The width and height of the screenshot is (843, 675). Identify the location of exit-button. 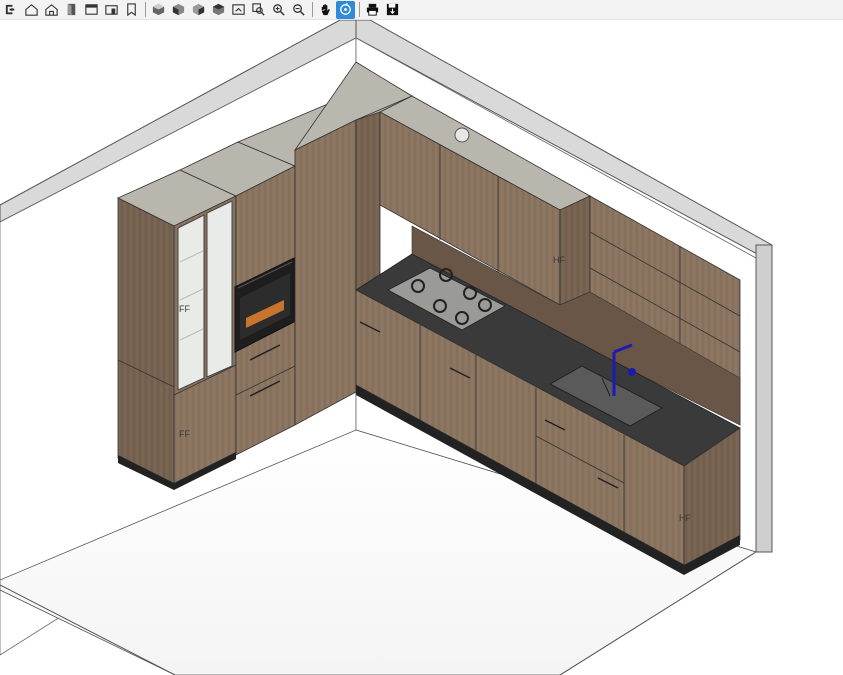
(11, 10).